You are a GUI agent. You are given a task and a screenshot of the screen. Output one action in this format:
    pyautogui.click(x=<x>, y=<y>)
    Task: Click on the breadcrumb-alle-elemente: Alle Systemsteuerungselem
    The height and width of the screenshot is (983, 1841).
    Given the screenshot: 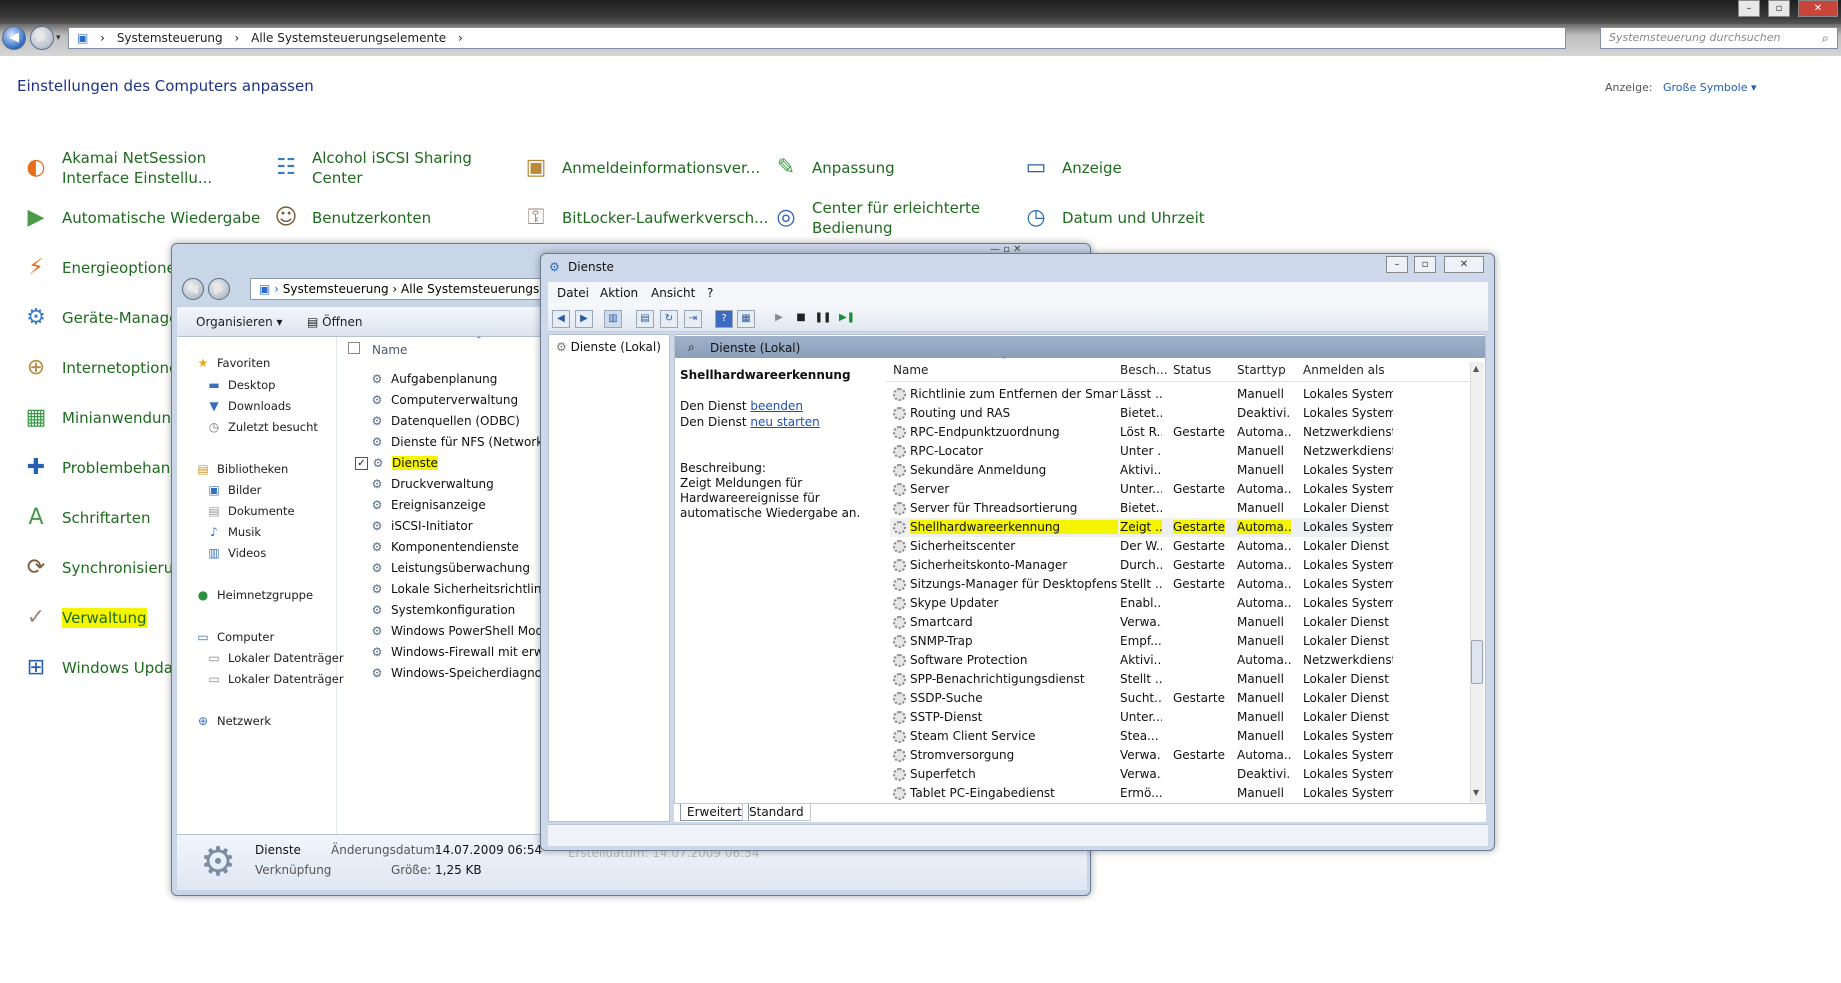 What is the action you would take?
    pyautogui.click(x=475, y=289)
    